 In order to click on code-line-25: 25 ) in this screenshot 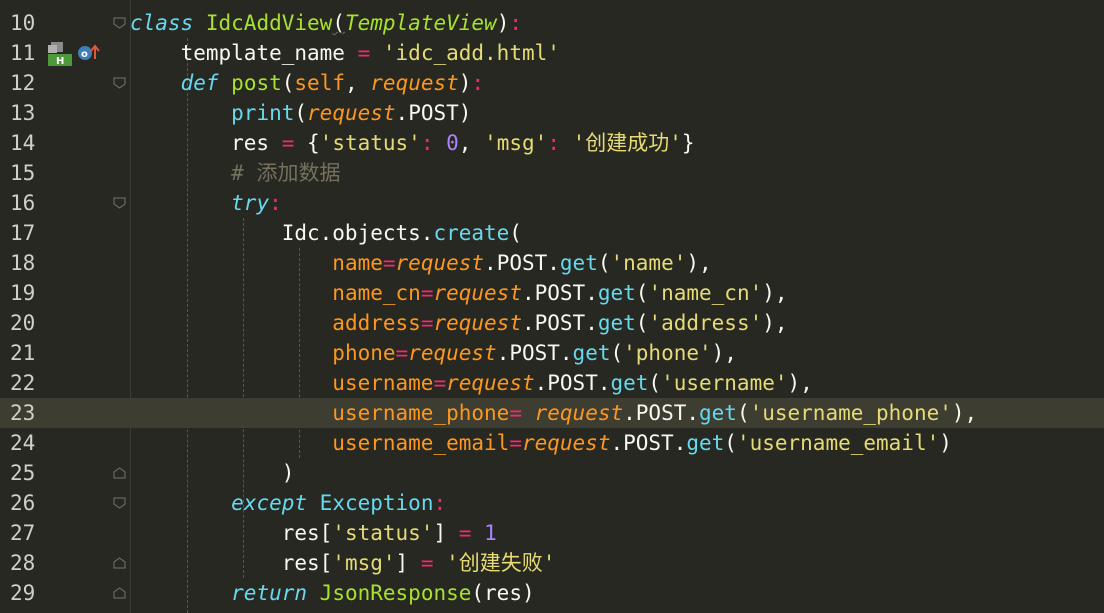, I will do `click(552, 473)`.